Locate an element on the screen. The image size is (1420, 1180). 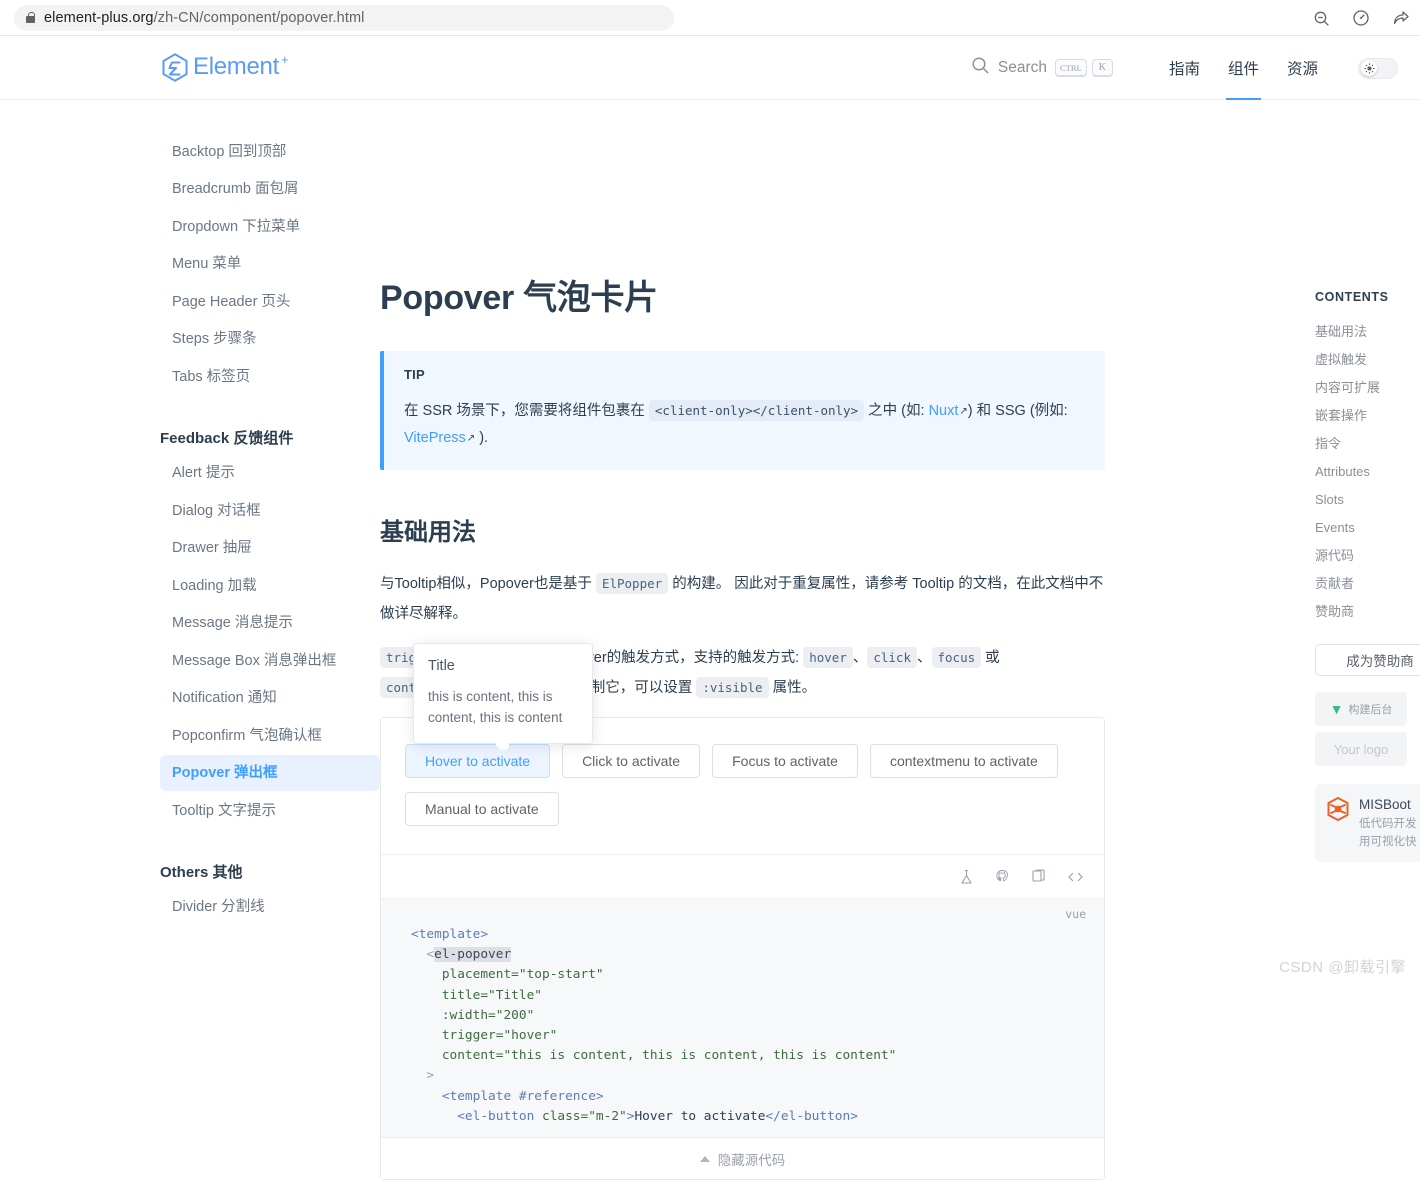
search-shortcut: CTRL K is located at coordinates (1083, 68).